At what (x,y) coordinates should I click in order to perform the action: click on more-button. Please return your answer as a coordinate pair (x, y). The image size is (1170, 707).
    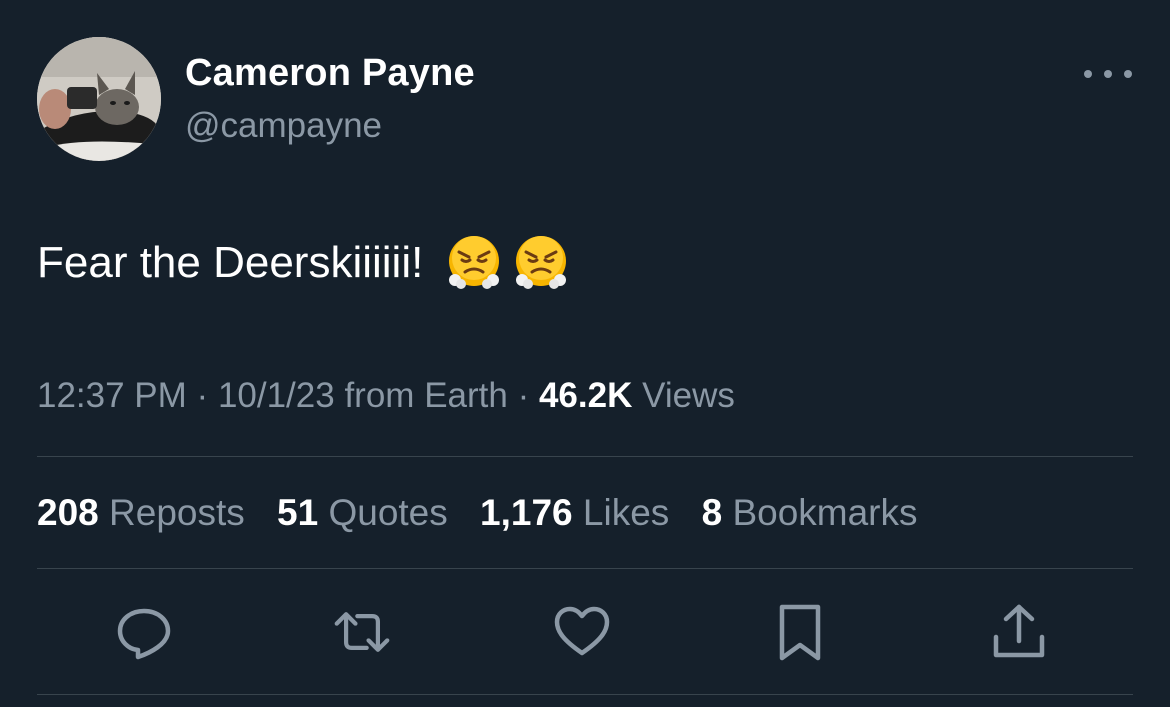
    Looking at the image, I should click on (1108, 74).